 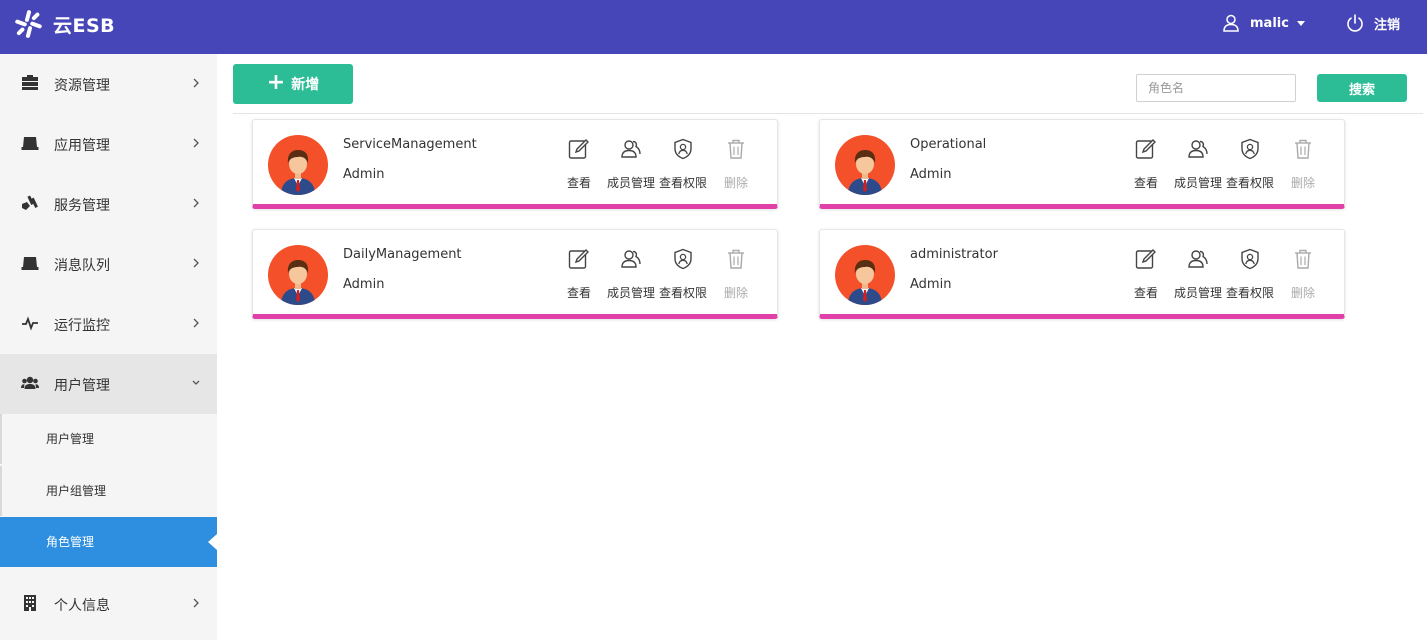 What do you see at coordinates (82, 386) in the screenshot?
I see `sidebar-item-label: 用户管理` at bounding box center [82, 386].